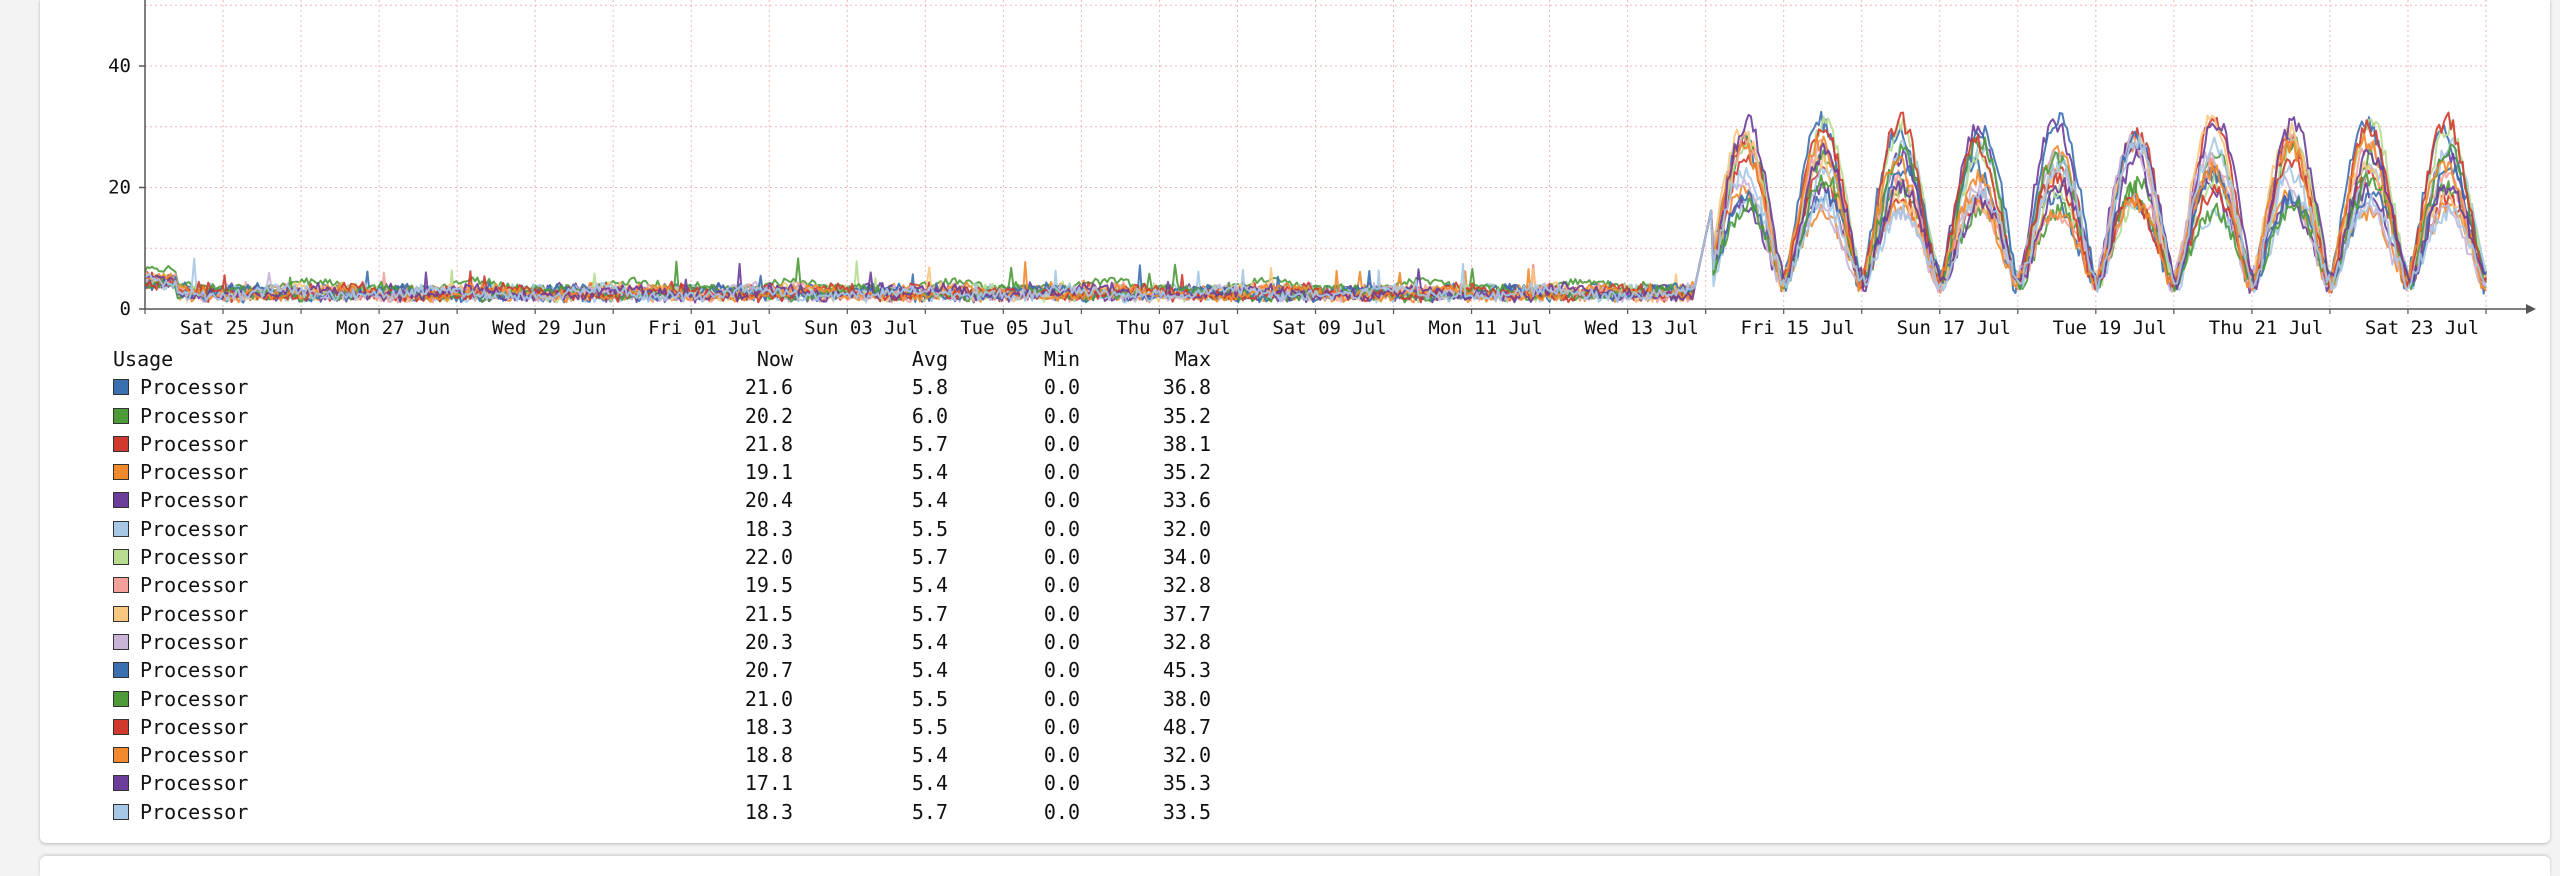  Describe the element at coordinates (1485, 328) in the screenshot. I see `x-tick-label: Mon 11 Jul` at that location.